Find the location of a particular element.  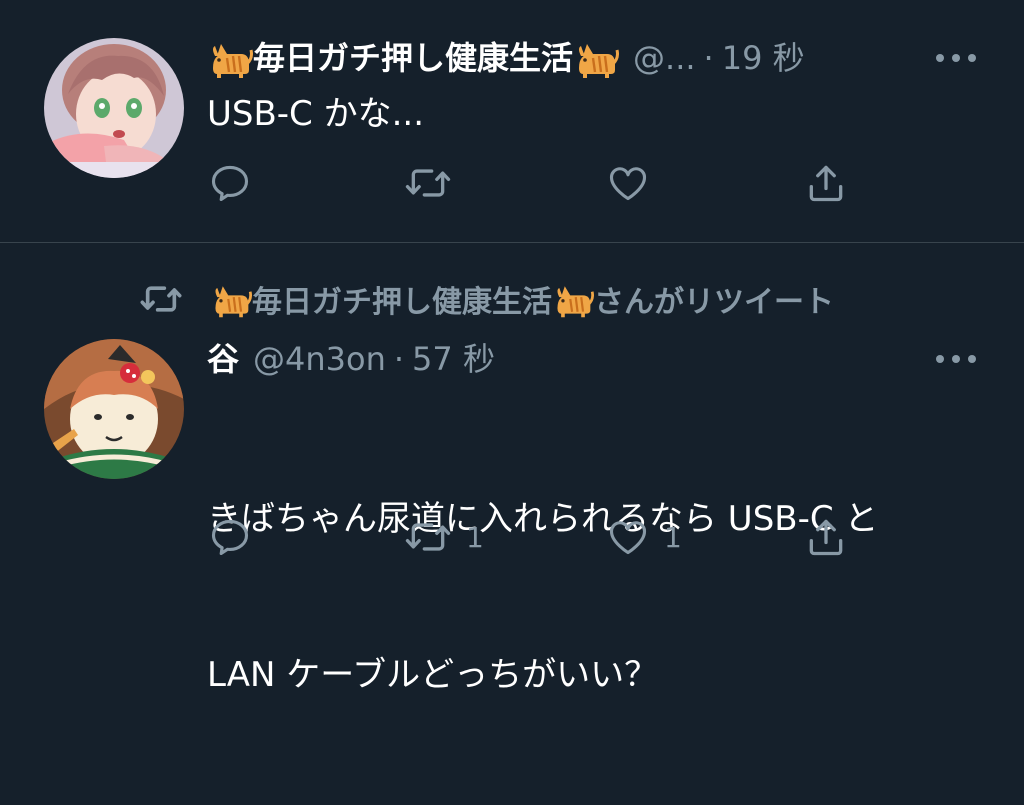

retweet-count: 1 is located at coordinates (475, 537).